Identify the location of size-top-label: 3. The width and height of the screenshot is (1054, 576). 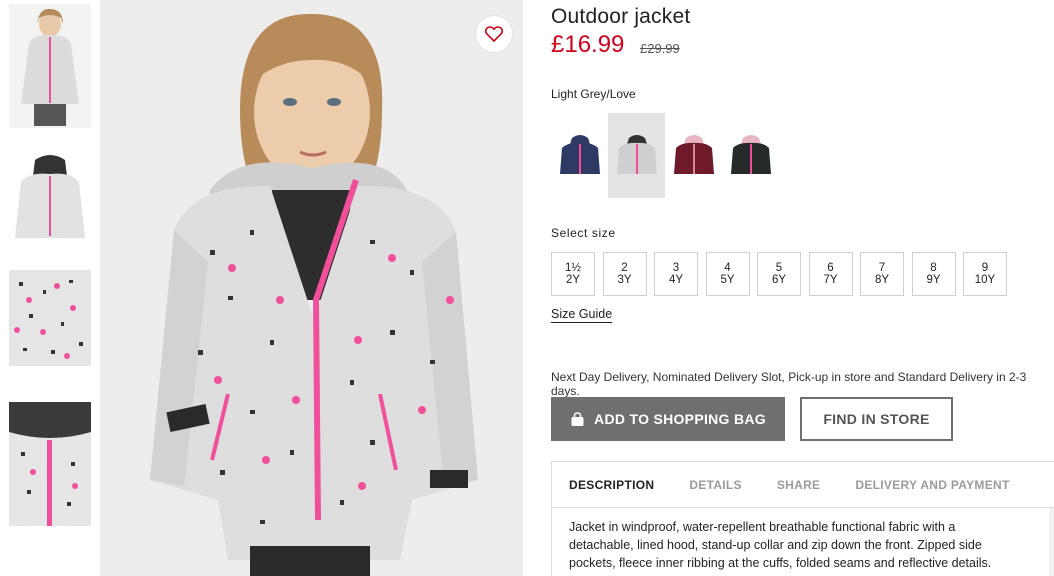
(676, 268).